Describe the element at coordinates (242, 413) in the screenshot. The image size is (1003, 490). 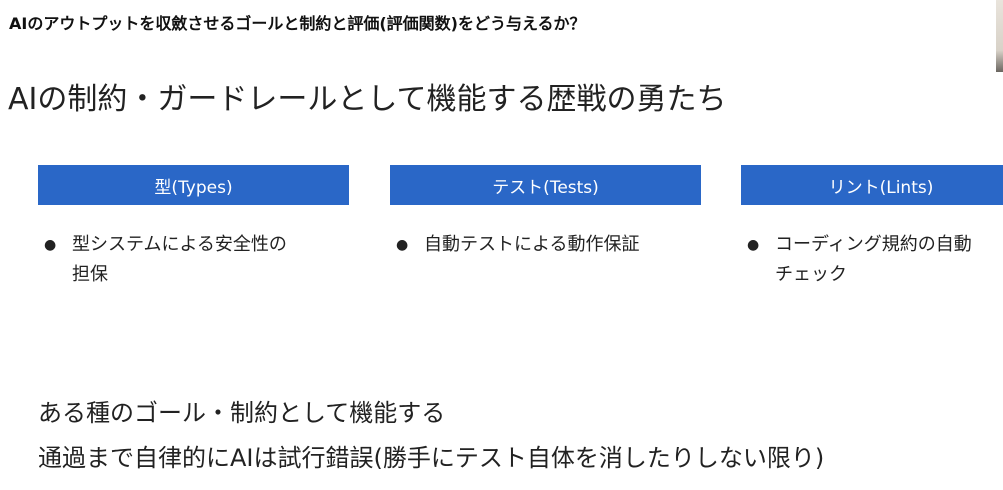
I see `summary-line-1: ある種のゴール・制約として機能する` at that location.